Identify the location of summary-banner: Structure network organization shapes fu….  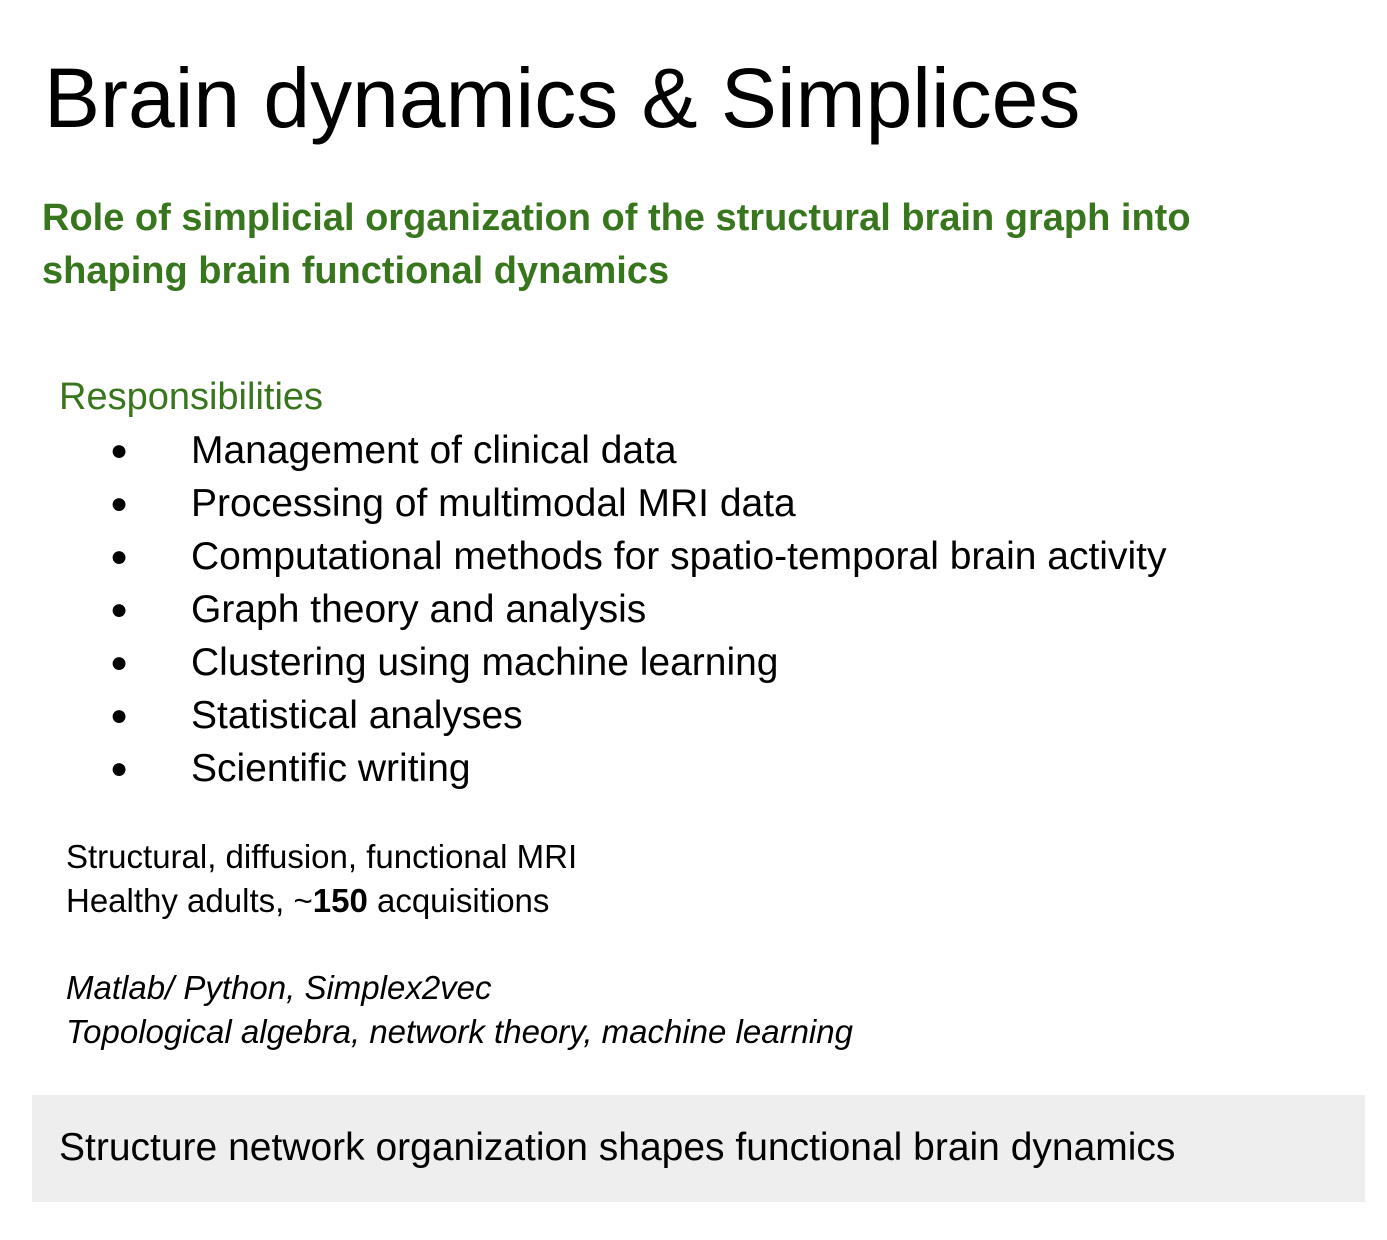
(698, 1148).